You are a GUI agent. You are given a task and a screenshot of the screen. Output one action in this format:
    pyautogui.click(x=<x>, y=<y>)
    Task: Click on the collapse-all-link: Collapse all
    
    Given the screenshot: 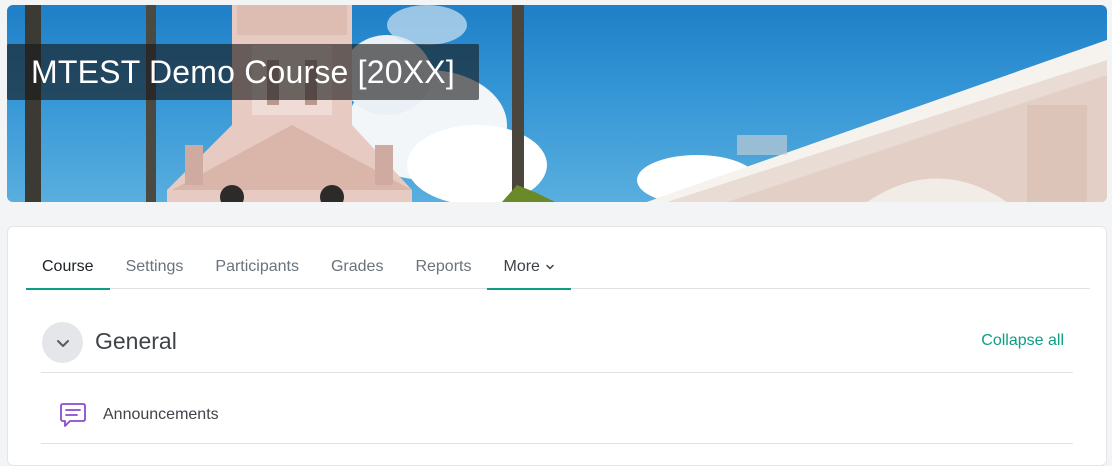 What is the action you would take?
    pyautogui.click(x=1022, y=341)
    